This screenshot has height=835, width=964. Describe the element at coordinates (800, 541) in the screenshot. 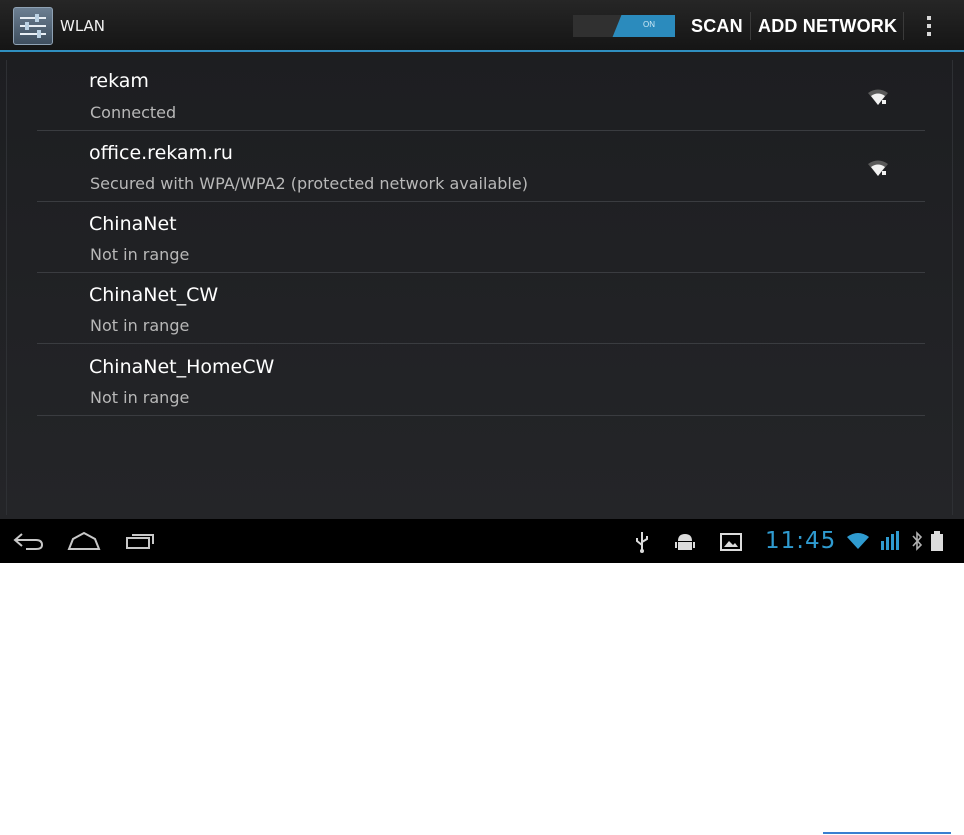

I see `clock: 11:45` at that location.